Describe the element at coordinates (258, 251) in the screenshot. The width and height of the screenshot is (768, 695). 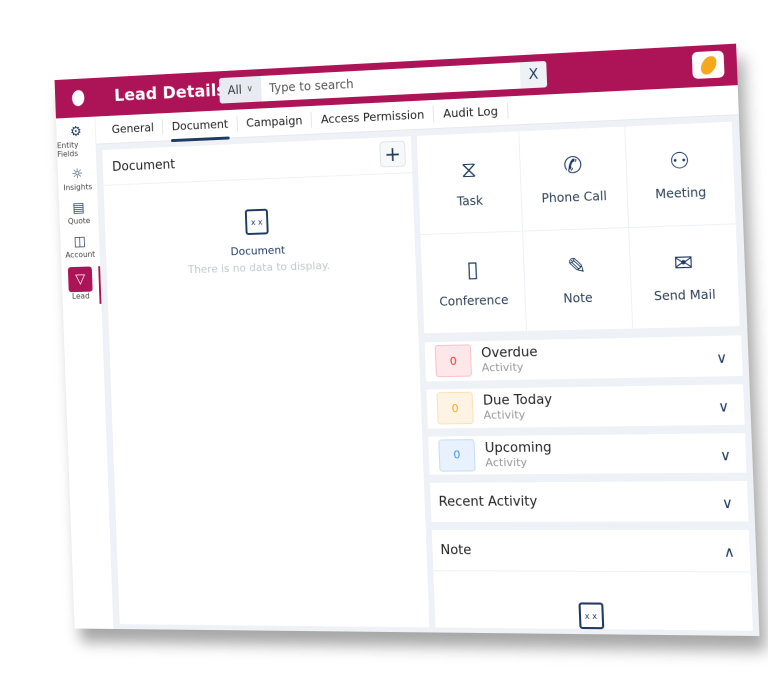
I see `empty-title: Document` at that location.